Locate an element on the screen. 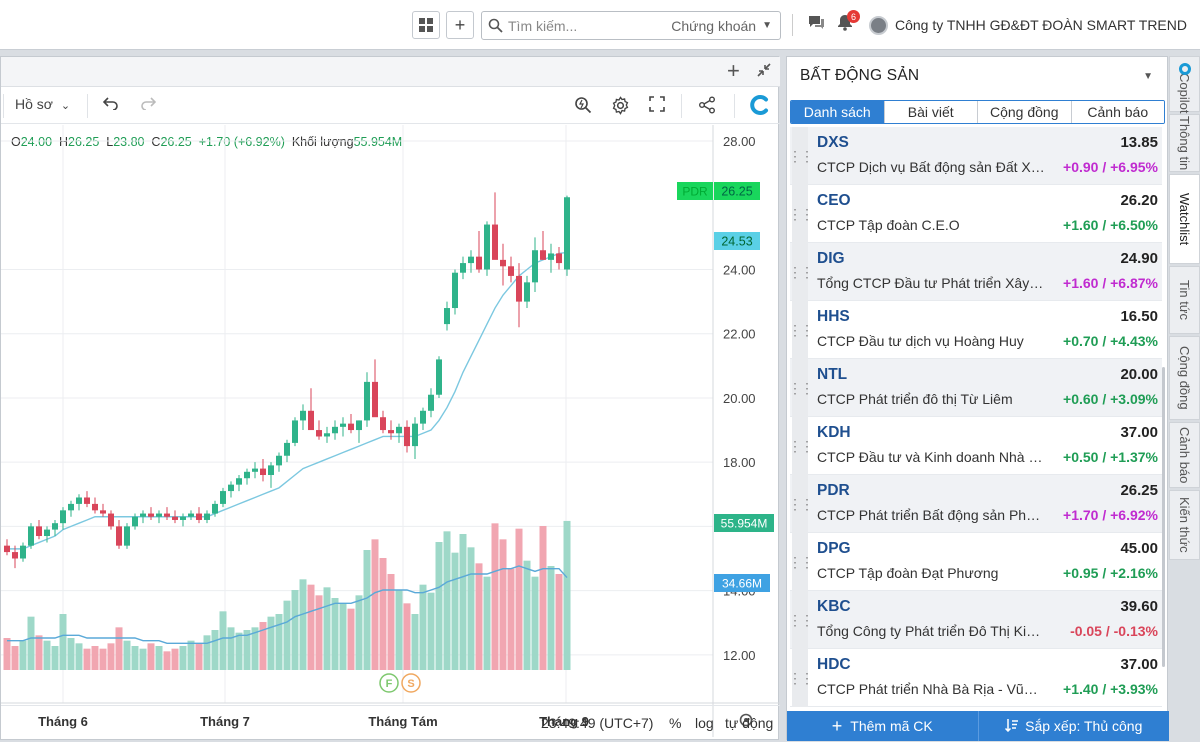 This screenshot has height=742, width=1200. search-scope-select: Chứng khoán is located at coordinates (713, 26).